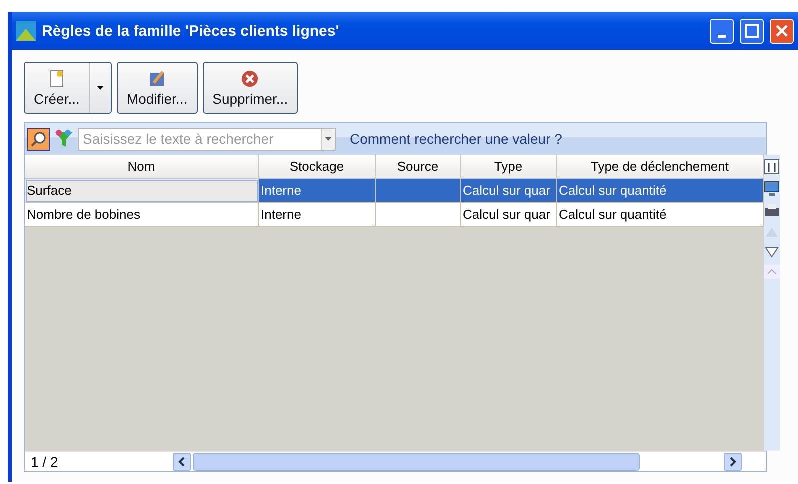  I want to click on search-button, so click(38, 139).